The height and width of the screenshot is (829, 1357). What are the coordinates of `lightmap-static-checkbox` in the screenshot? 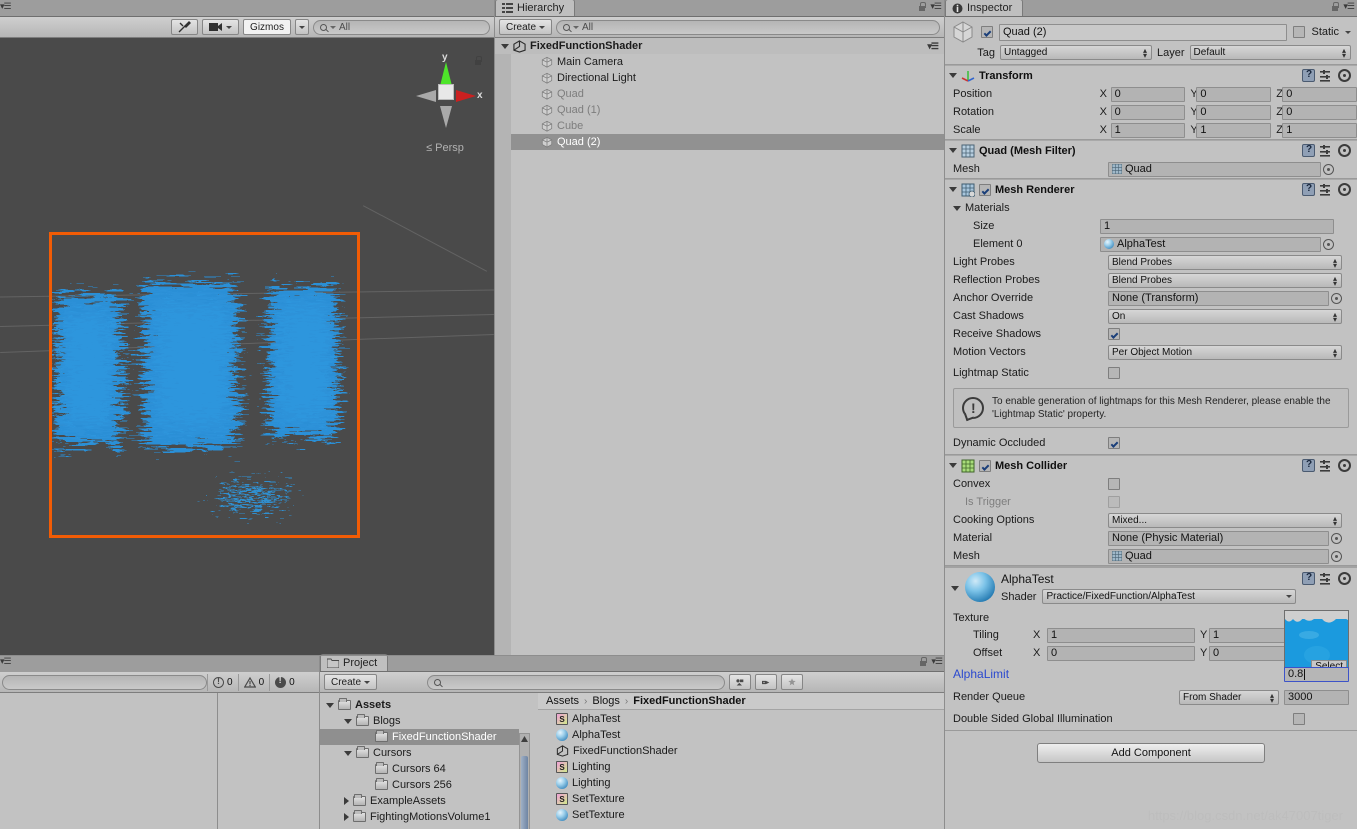 It's located at (1114, 373).